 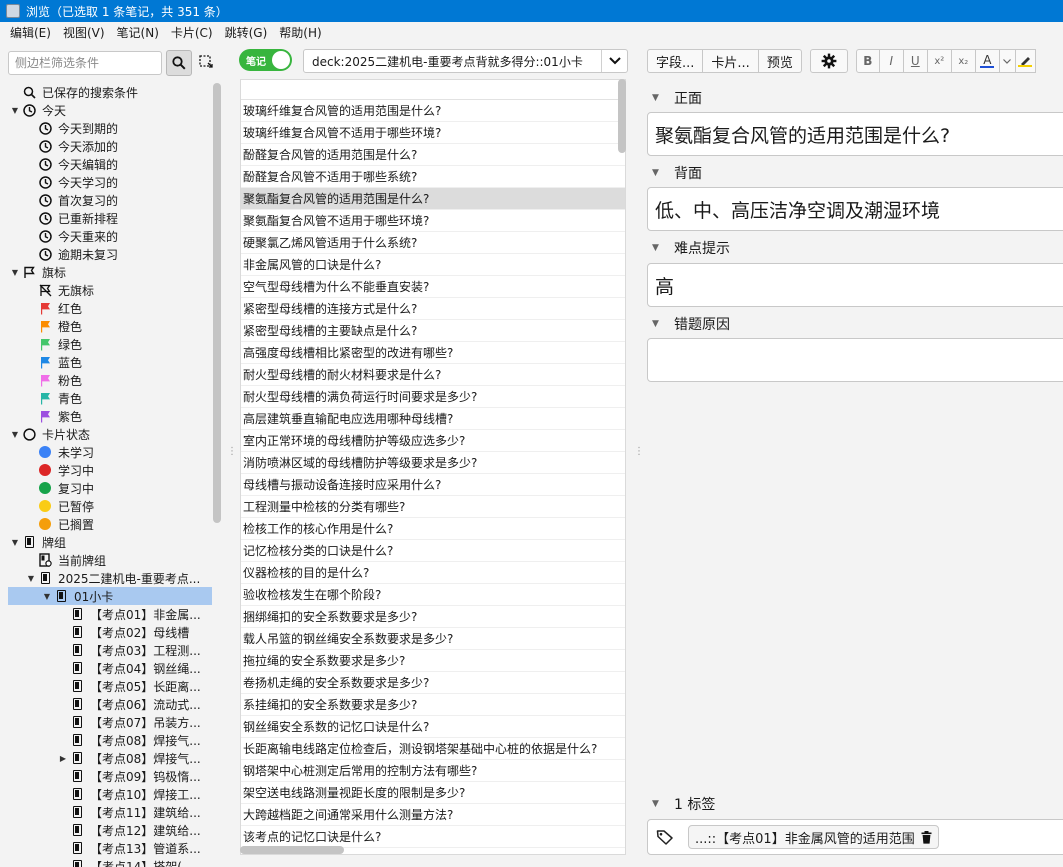 I want to click on sidebar-item: ▼ 牌组, so click(x=110, y=542).